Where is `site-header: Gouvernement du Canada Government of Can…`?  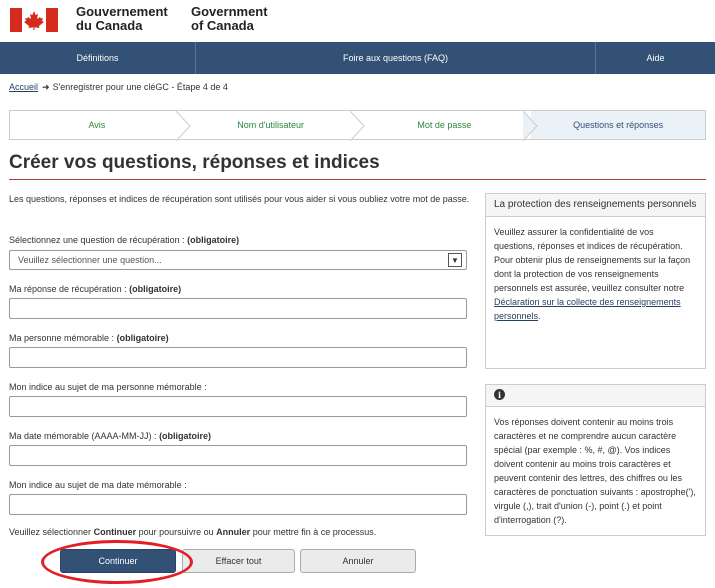
site-header: Gouvernement du Canada Government of Can… is located at coordinates (357, 21).